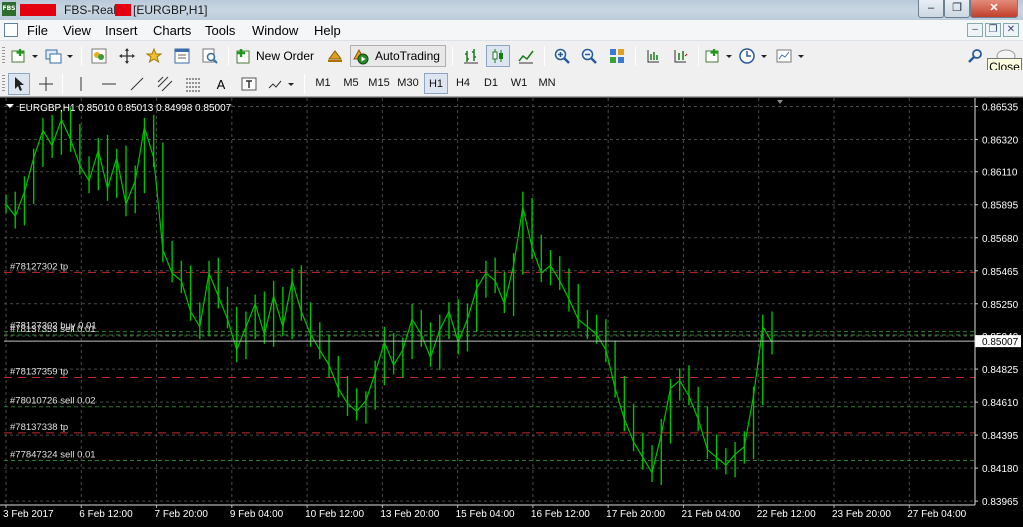 The image size is (1023, 527). Describe the element at coordinates (993, 30) in the screenshot. I see `mdi-restore-button: ❐` at that location.